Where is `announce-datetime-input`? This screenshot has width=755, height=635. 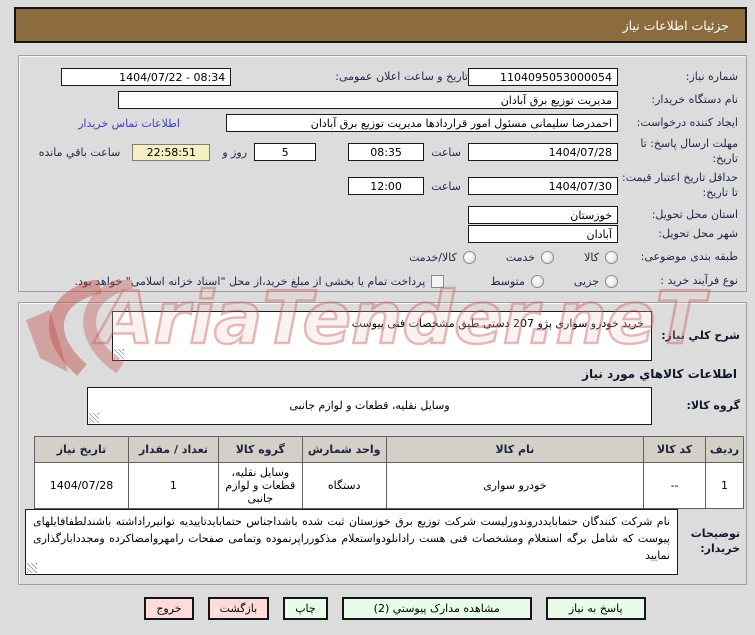
announce-datetime-input is located at coordinates (146, 77).